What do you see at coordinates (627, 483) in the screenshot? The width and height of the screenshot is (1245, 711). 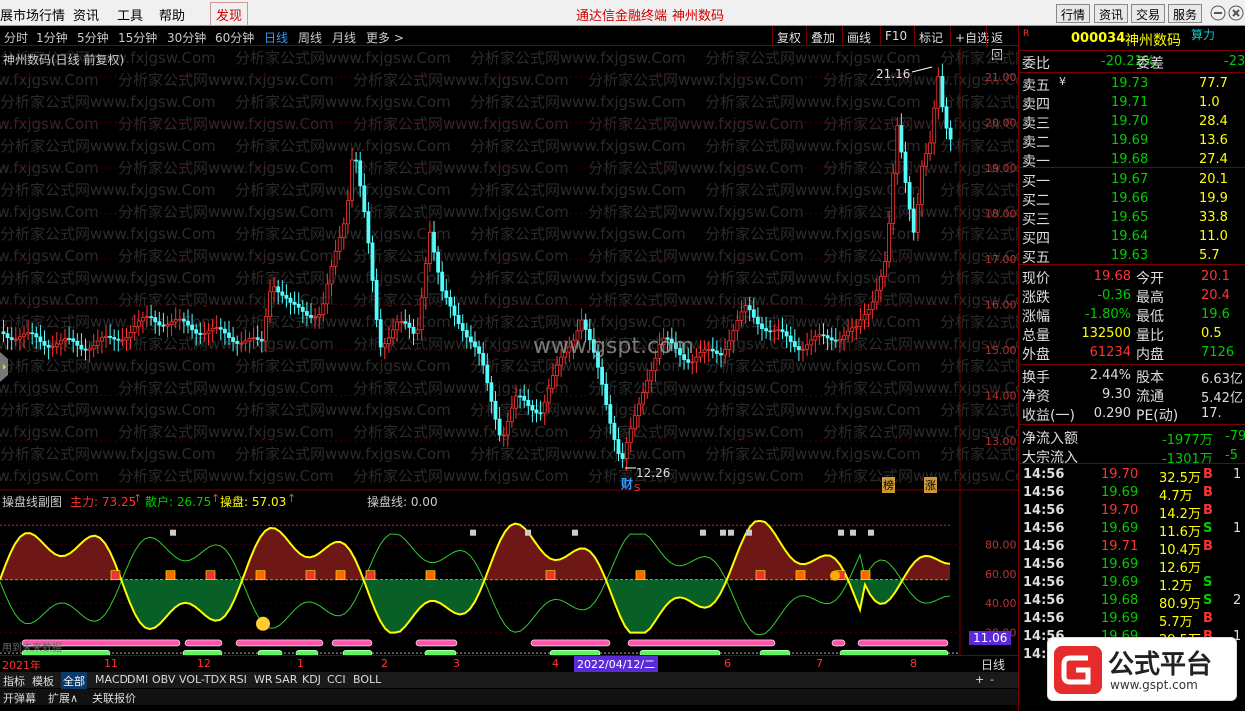 I see `finance-marker: 财` at bounding box center [627, 483].